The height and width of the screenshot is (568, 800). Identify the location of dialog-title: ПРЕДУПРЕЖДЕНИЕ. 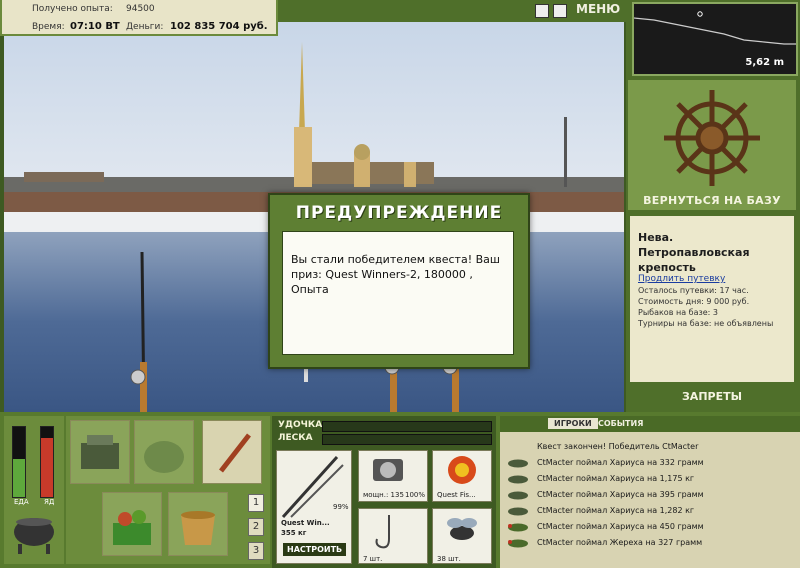
(399, 213).